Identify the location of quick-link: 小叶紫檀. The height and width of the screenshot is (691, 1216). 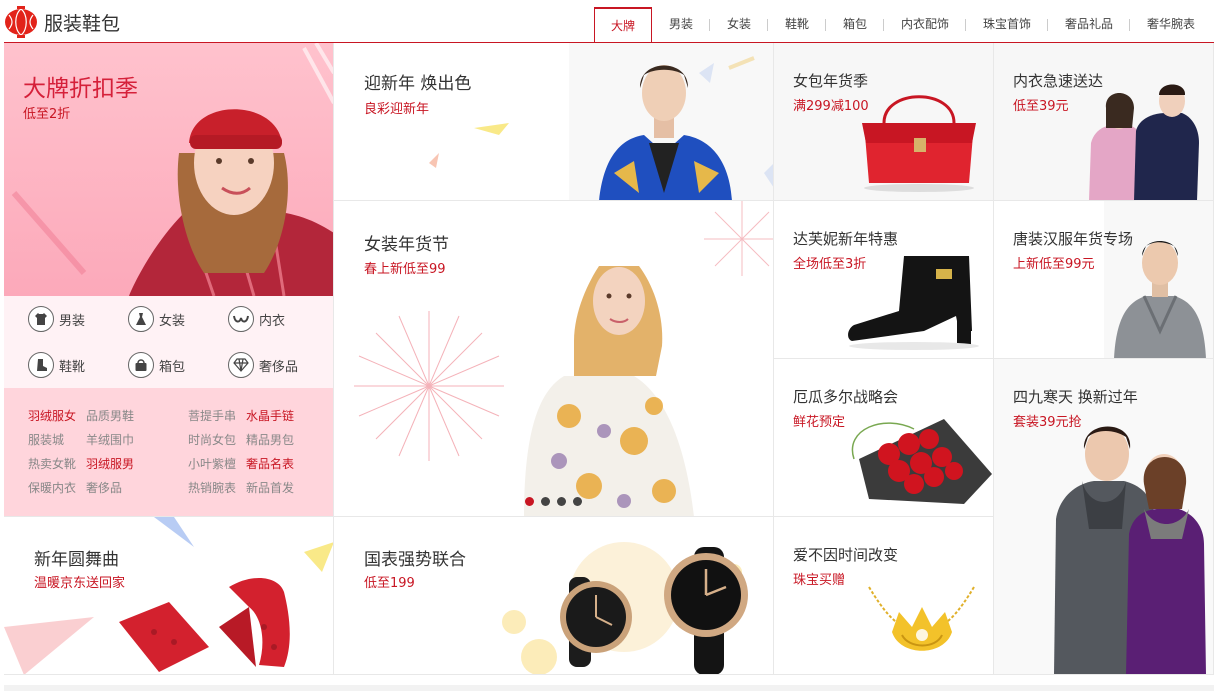
(212, 463).